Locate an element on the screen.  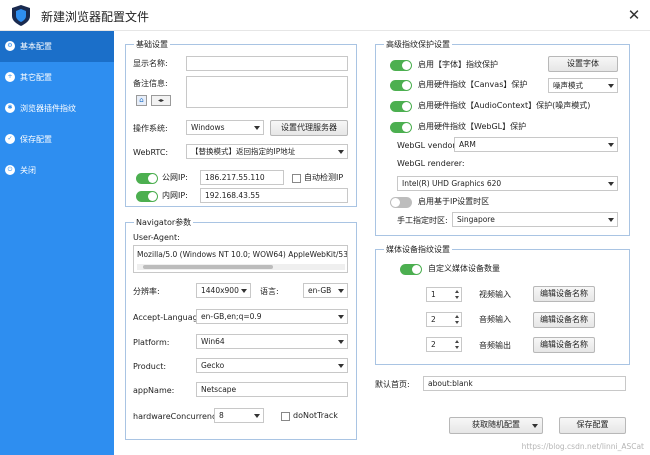
webrtc-select-value: 【替换模式】返回指定的IP地址 is located at coordinates (243, 151).